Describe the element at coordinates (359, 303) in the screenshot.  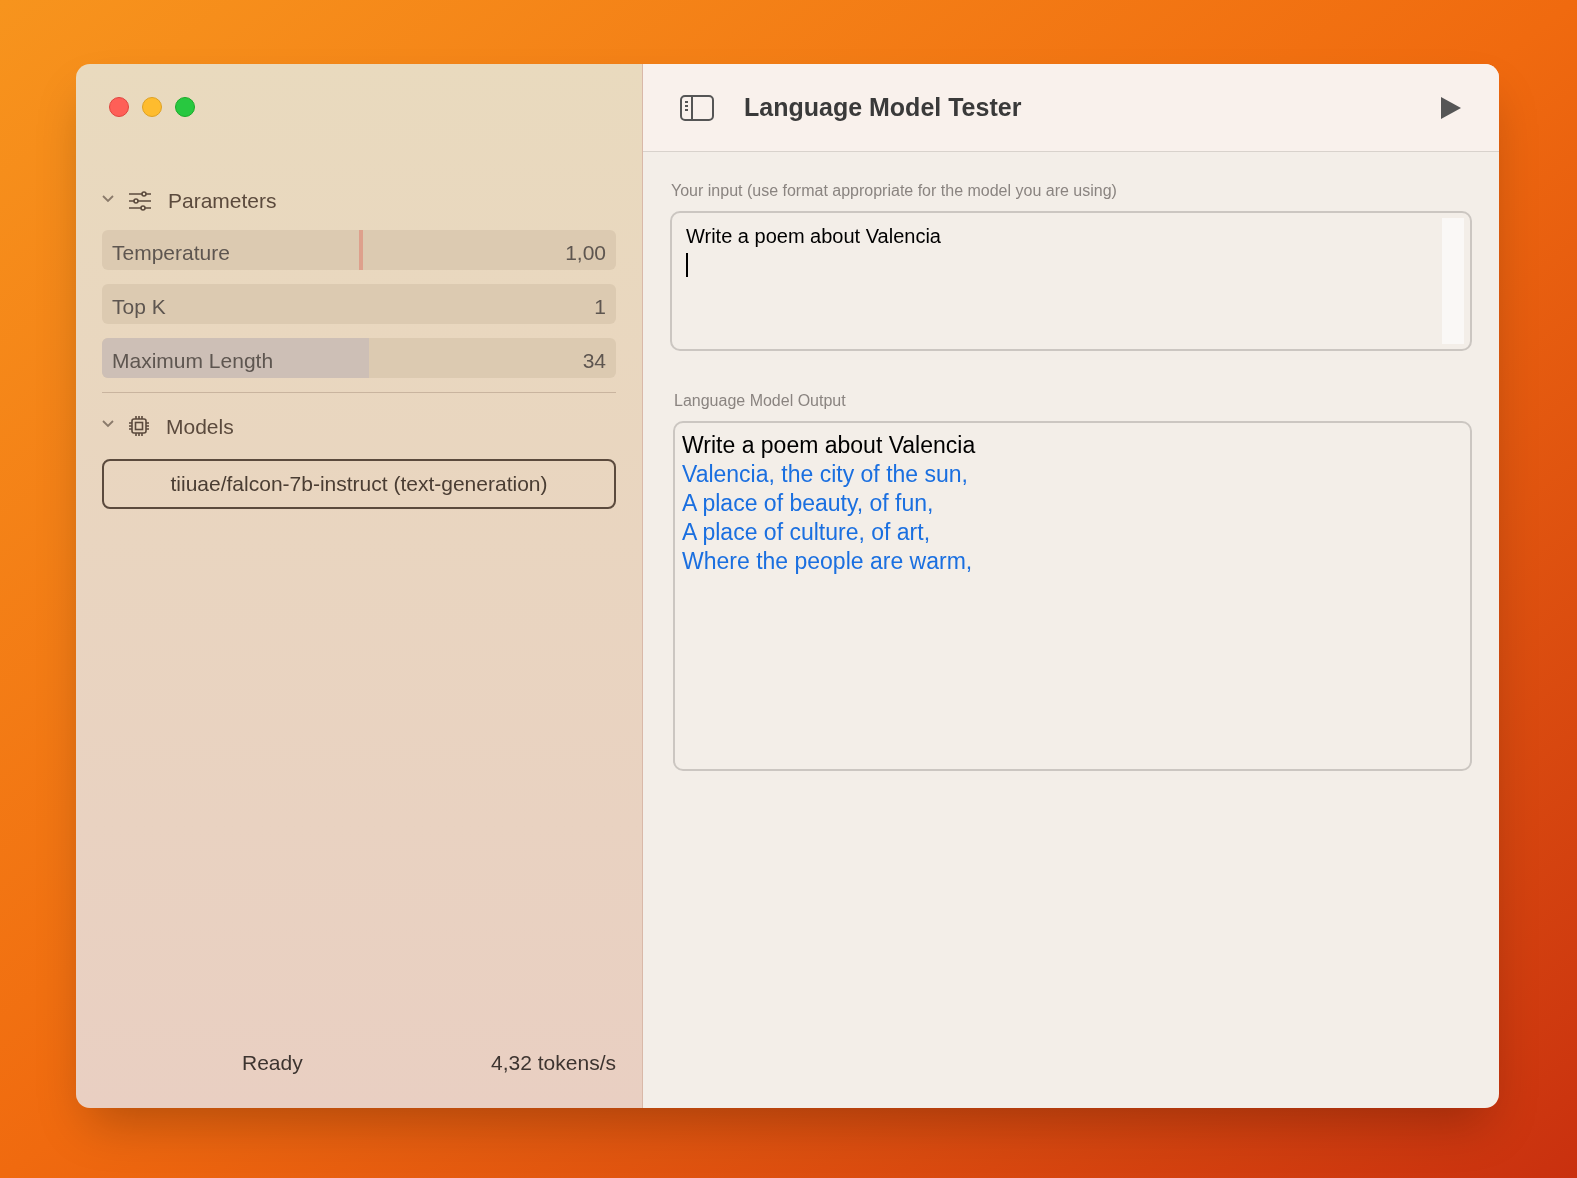
I see `parameter-slider: Top K 1` at that location.